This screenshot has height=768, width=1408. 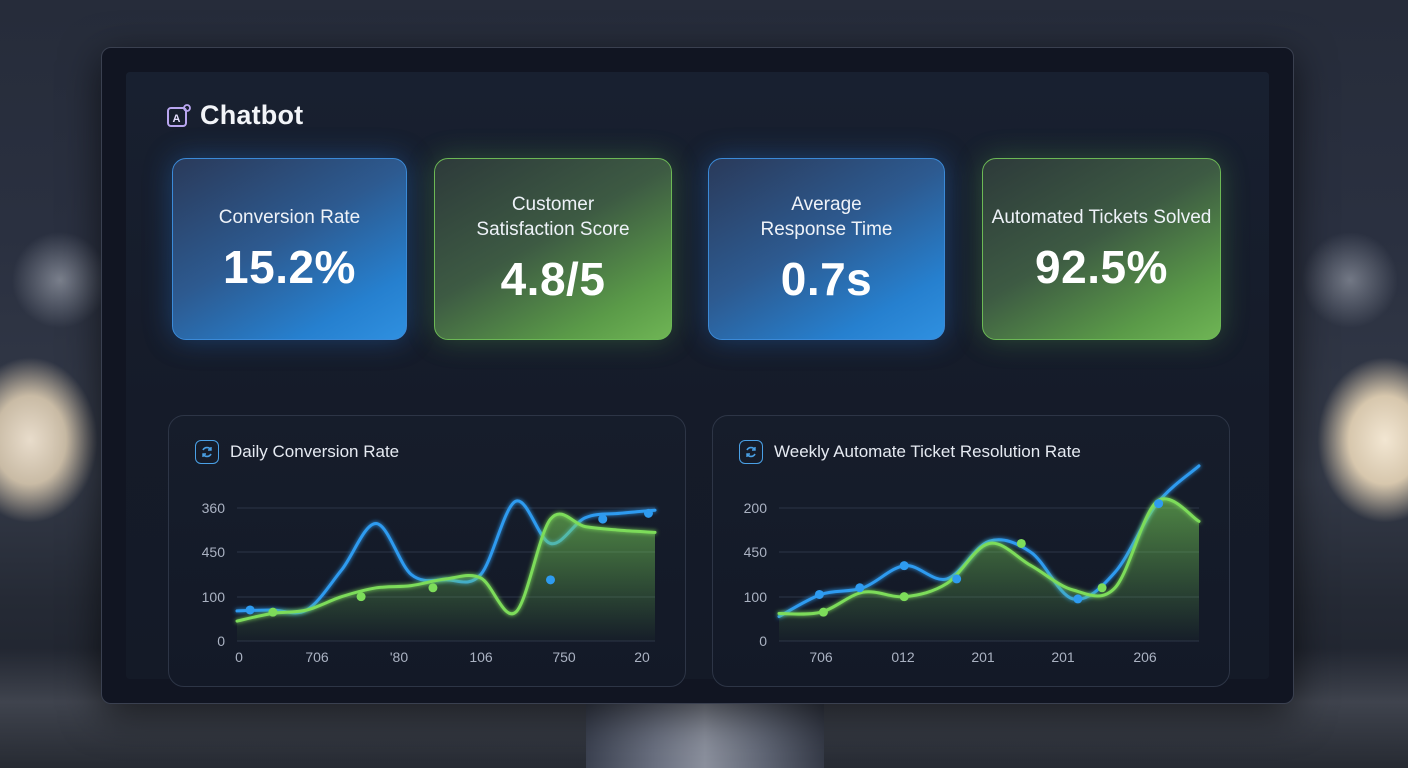 I want to click on app-header: A Chatbot, so click(x=234, y=115).